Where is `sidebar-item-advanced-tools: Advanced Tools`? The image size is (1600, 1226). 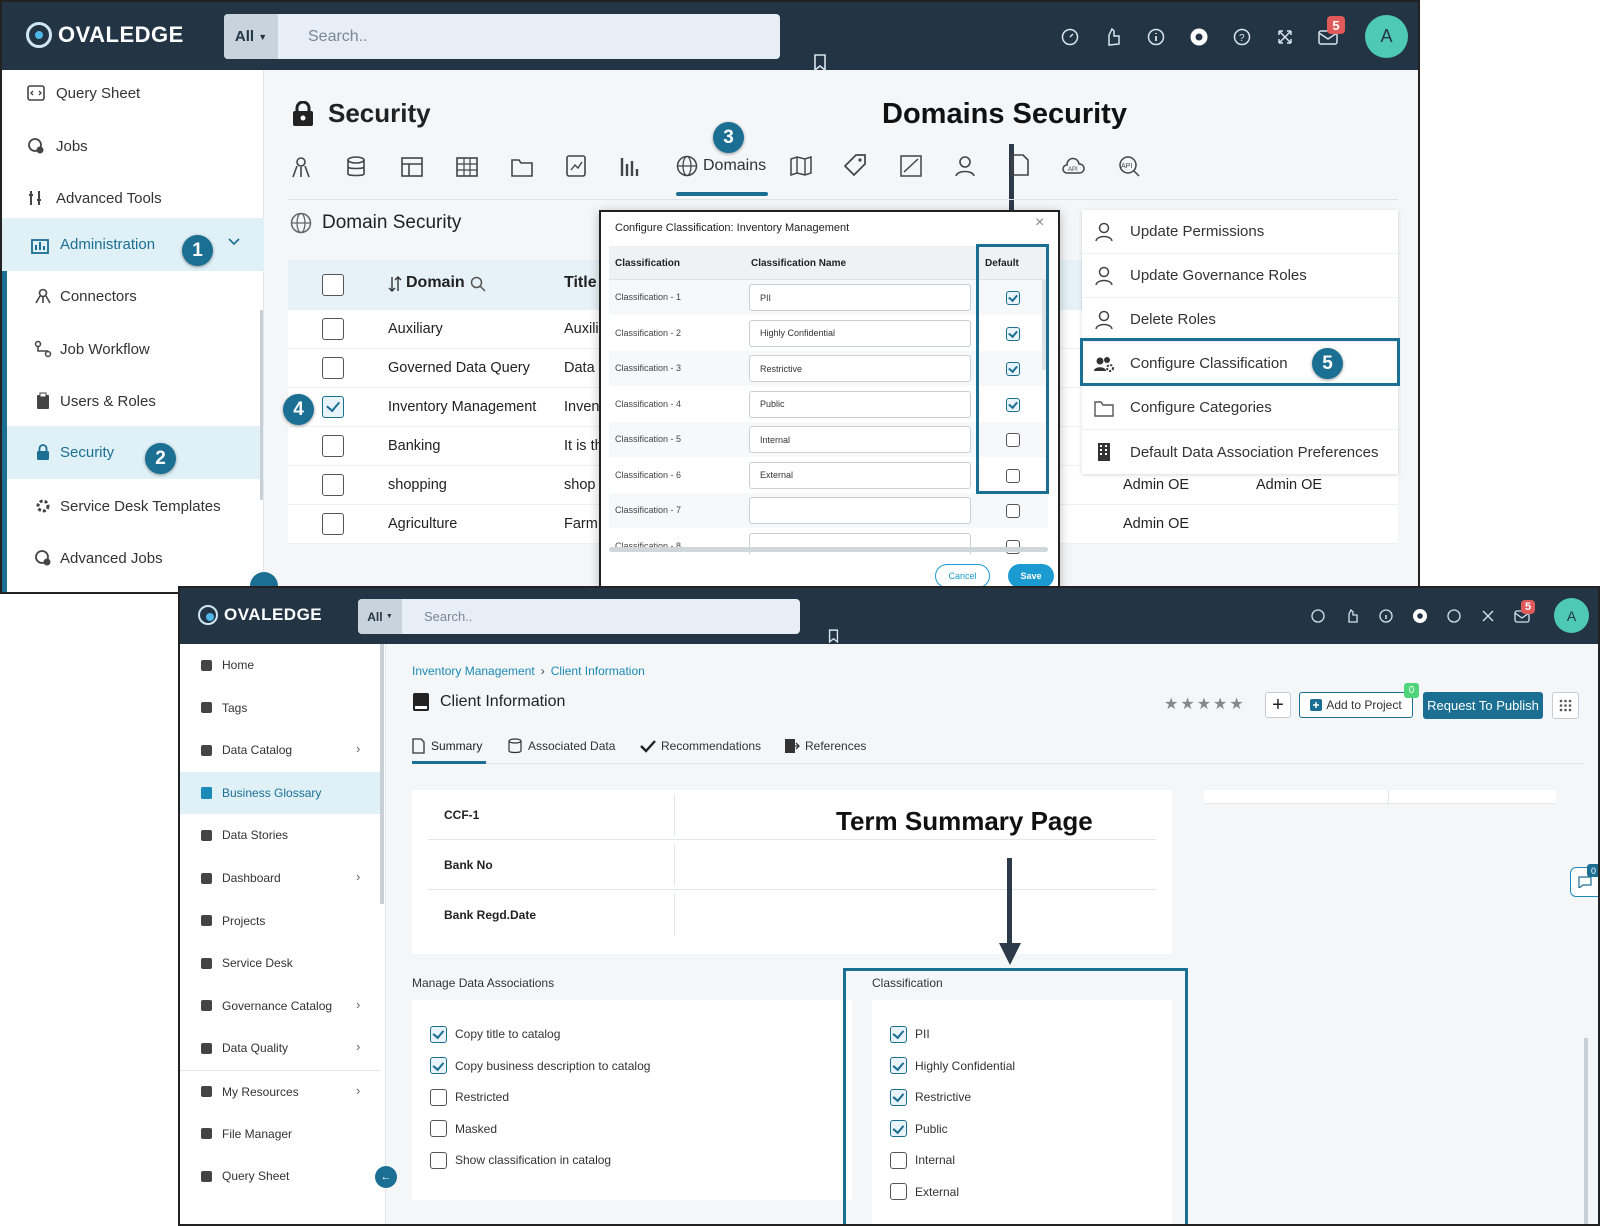 sidebar-item-advanced-tools: Advanced Tools is located at coordinates (94, 198).